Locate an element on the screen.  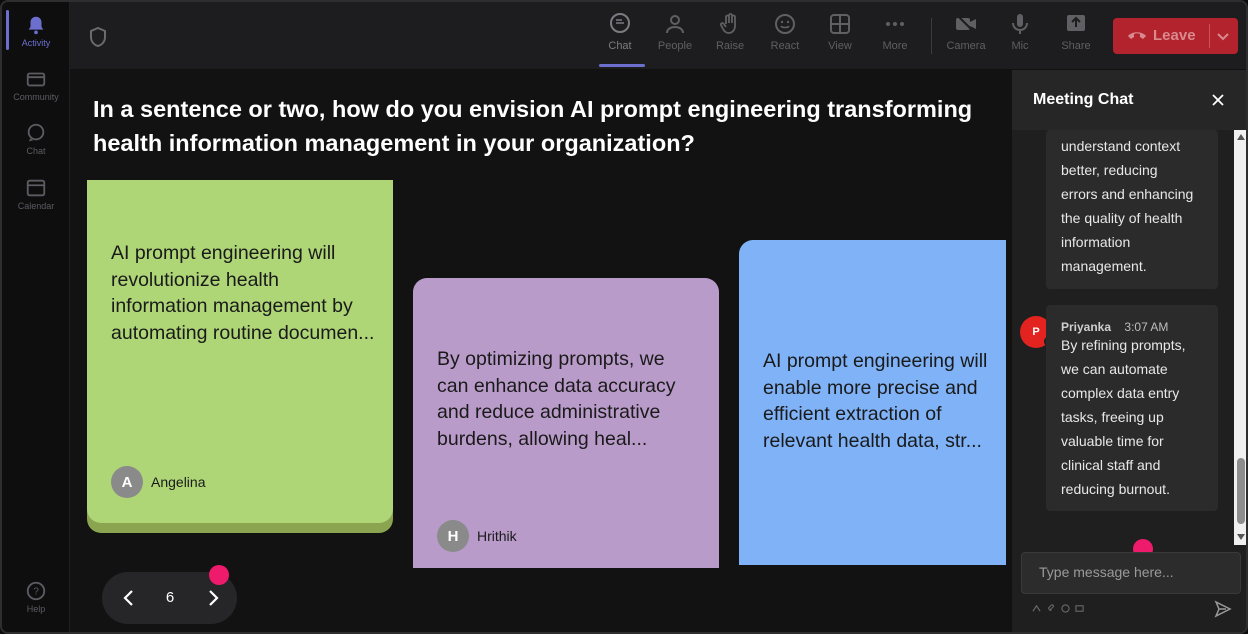
message-line: By refining prompts, is located at coordinates (1123, 345).